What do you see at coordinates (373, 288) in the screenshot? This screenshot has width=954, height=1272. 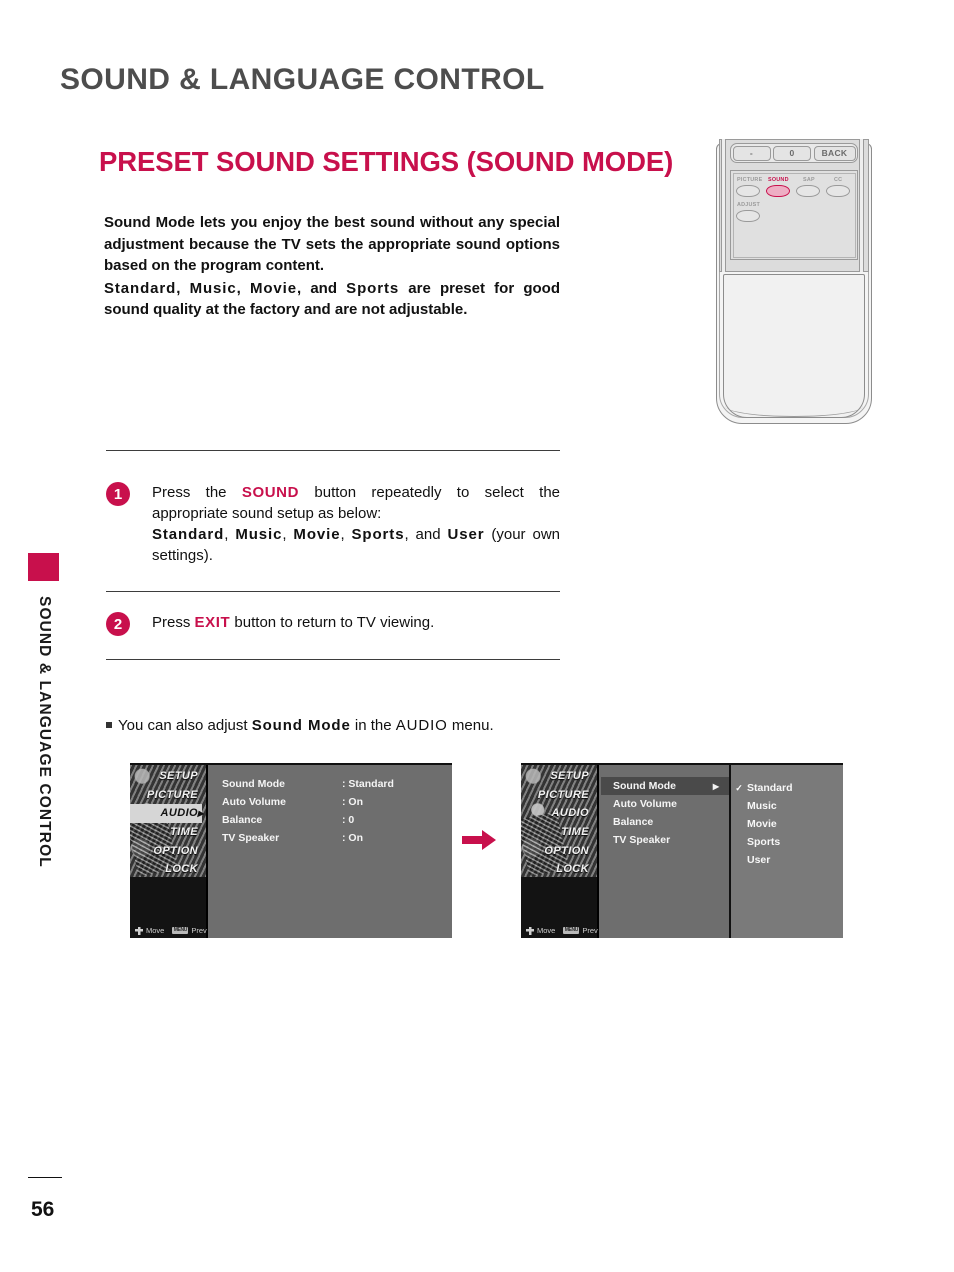 I see `intro-keyword-sports: Sports` at bounding box center [373, 288].